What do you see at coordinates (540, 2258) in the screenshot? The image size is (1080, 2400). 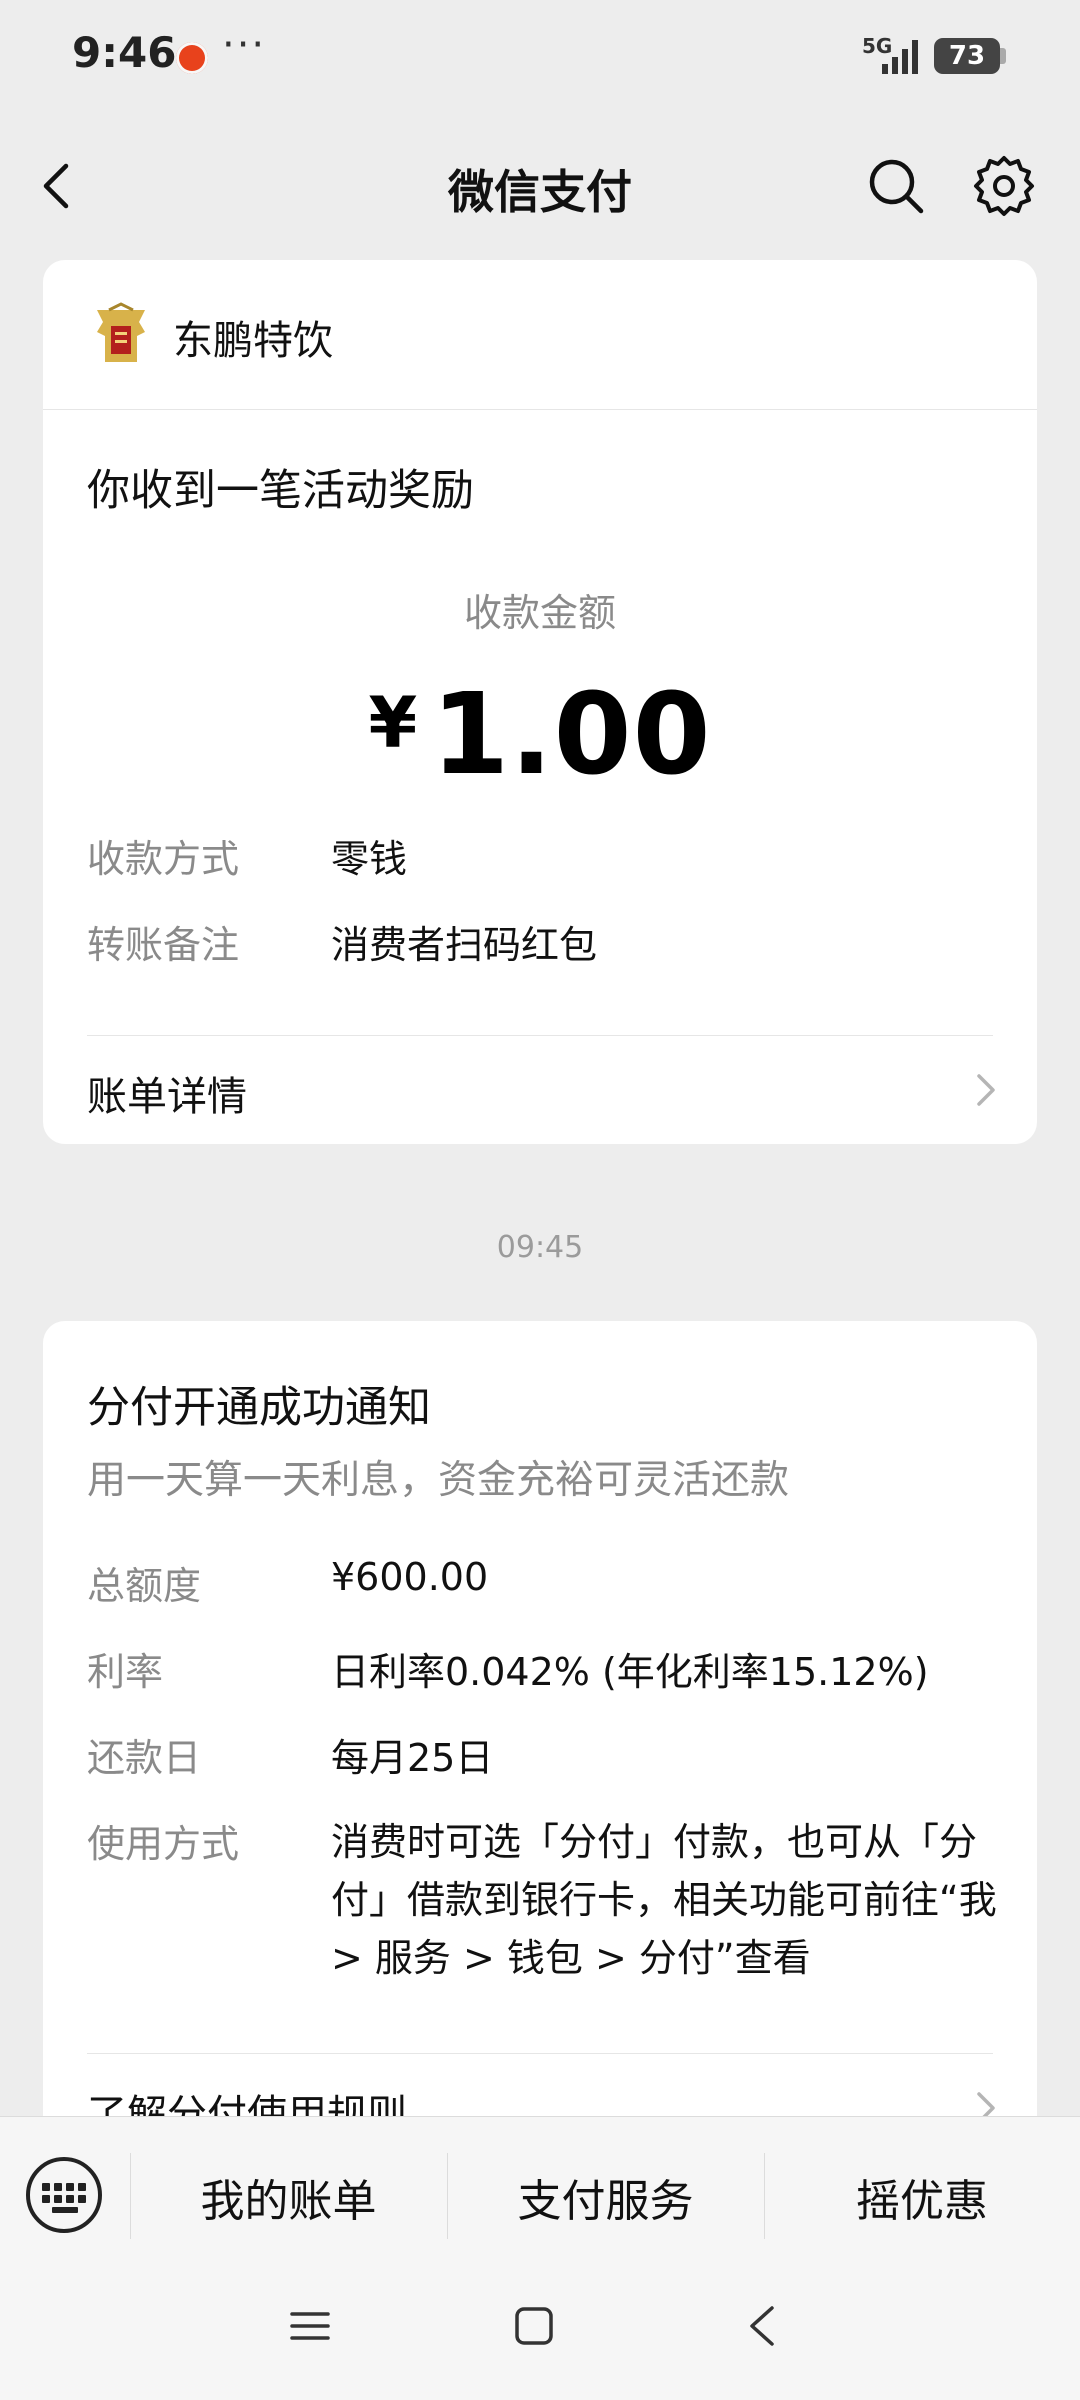 I see `bottom-menu: 我的账单 支付服务 摇优惠` at bounding box center [540, 2258].